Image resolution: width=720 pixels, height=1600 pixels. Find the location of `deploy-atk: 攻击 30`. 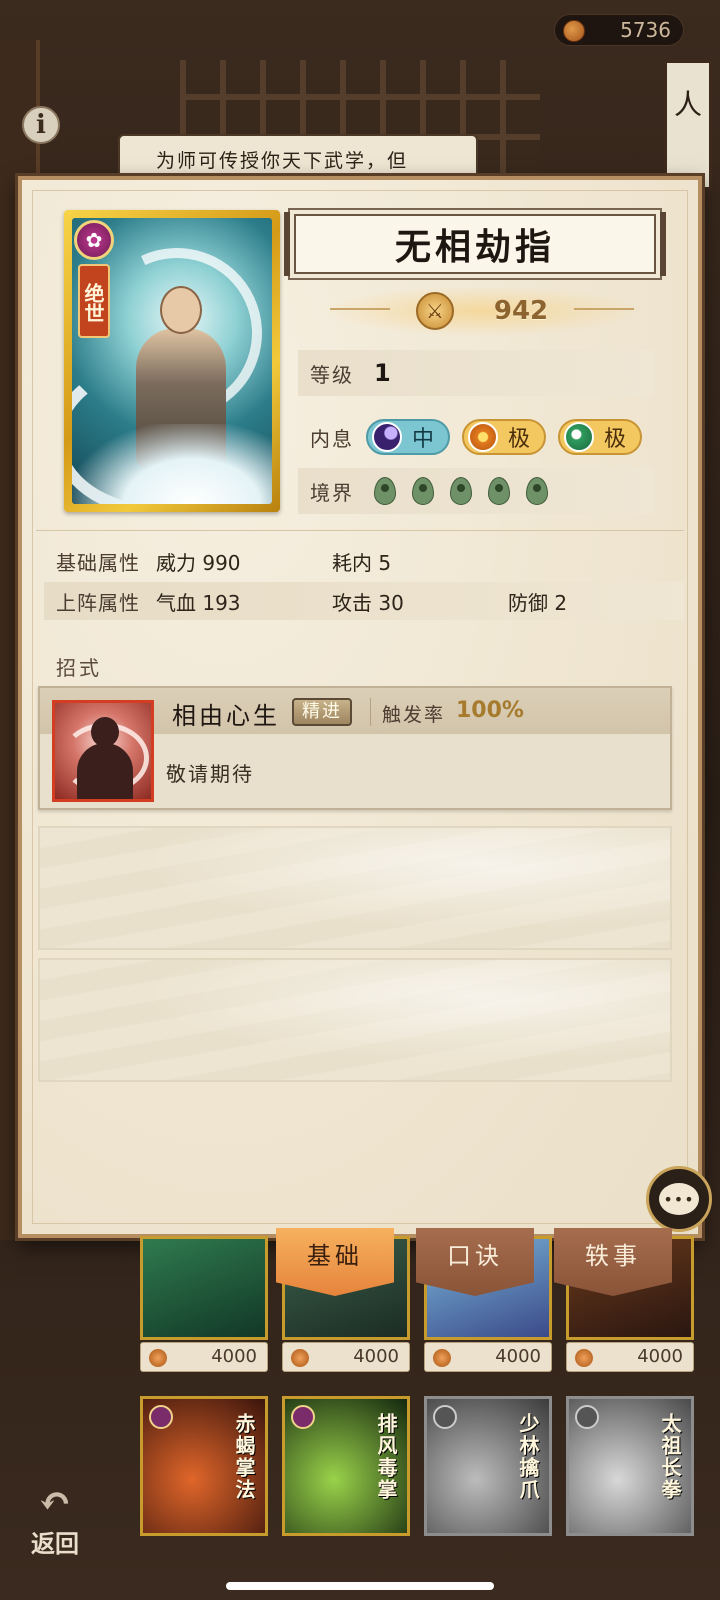

deploy-atk: 攻击 30 is located at coordinates (368, 602).